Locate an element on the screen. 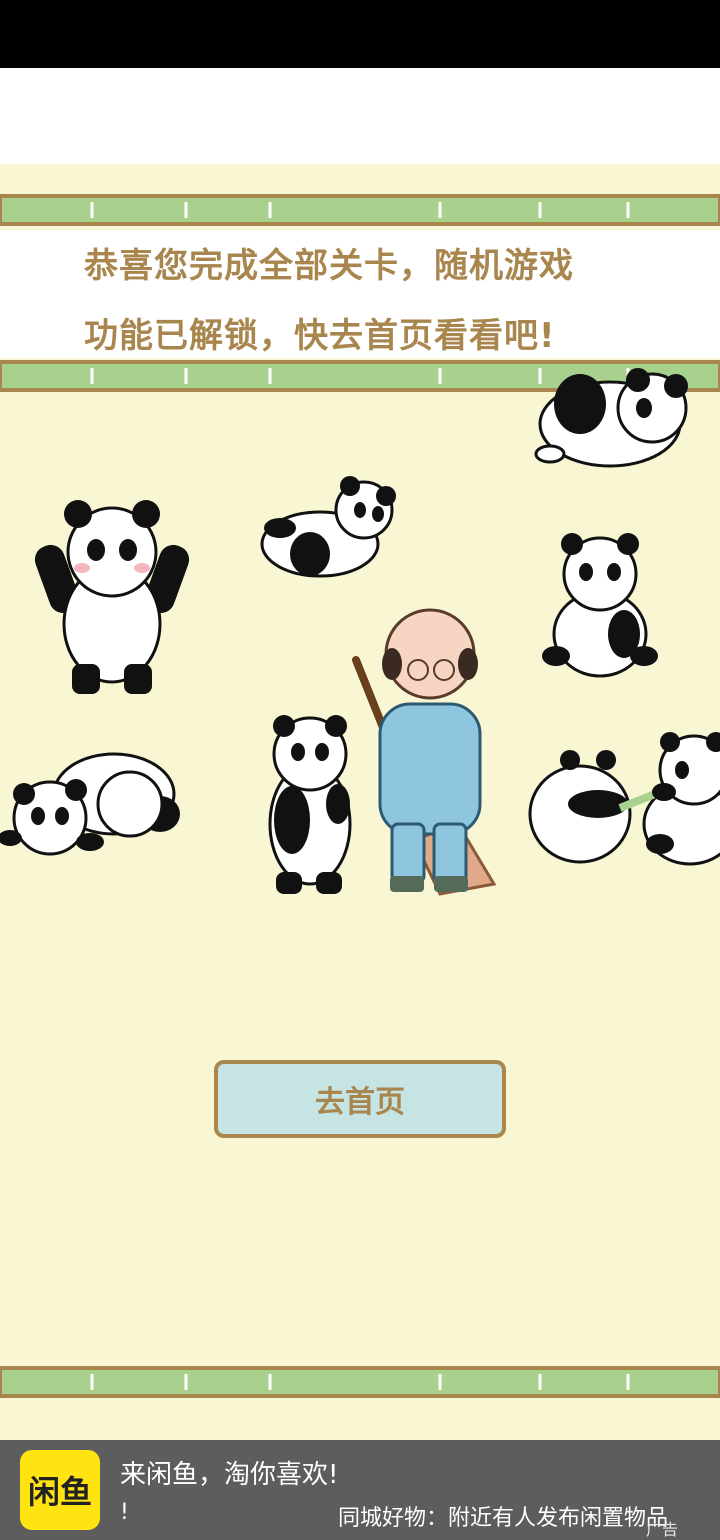  janitor-icon is located at coordinates (424, 752).